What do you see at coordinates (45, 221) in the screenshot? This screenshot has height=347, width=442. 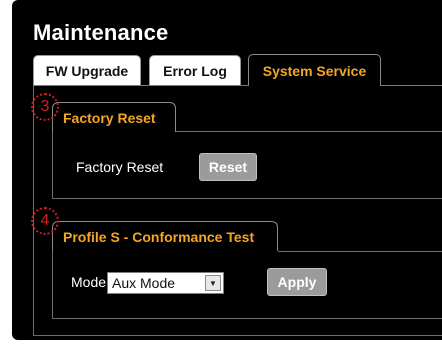 I see `callout-marker-4: 4` at bounding box center [45, 221].